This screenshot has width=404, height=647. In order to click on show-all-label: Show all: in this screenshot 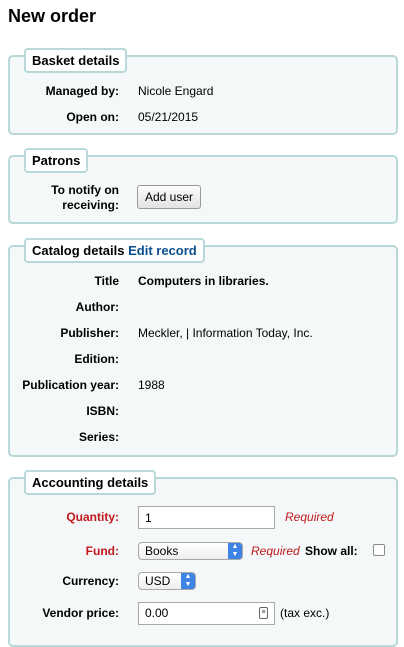, I will do `click(331, 551)`.